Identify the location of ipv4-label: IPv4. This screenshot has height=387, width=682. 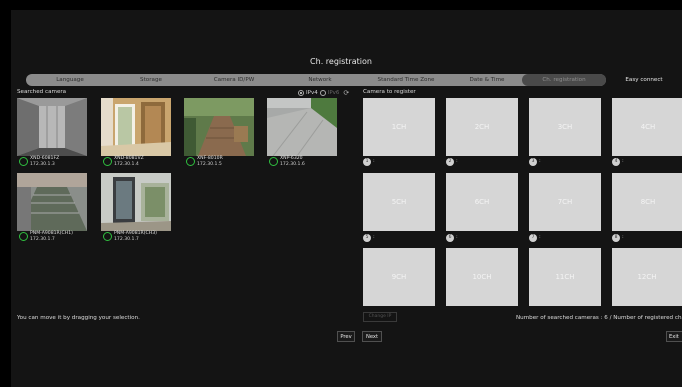
(312, 93).